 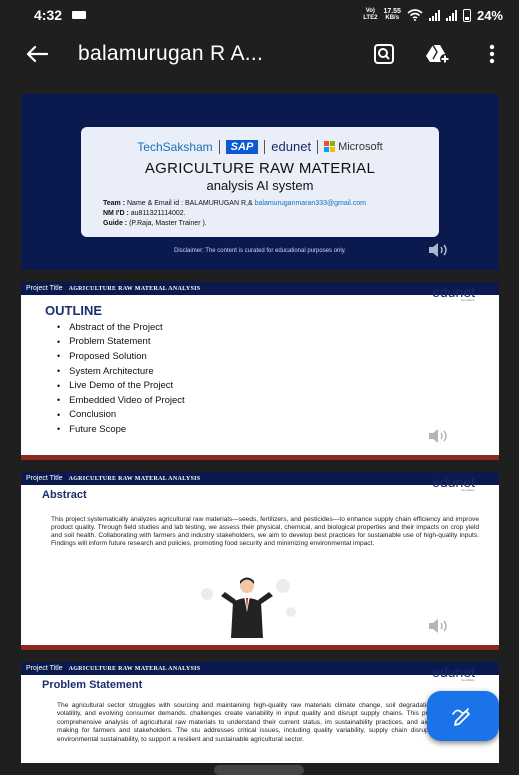 I want to click on guide-text: (P.Raja, Master Trainer )., so click(x=168, y=223).